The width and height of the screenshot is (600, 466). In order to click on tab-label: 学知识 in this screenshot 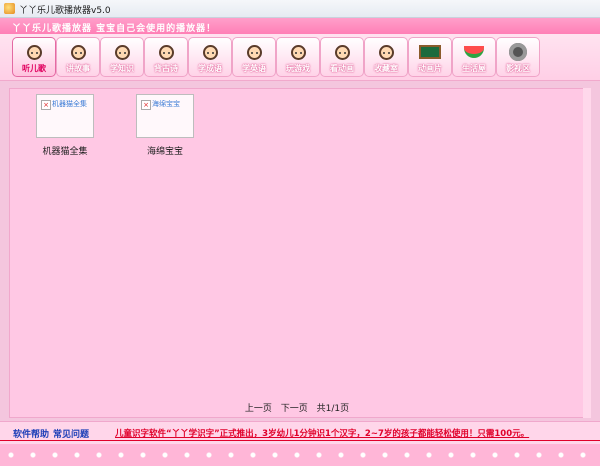, I will do `click(122, 68)`.